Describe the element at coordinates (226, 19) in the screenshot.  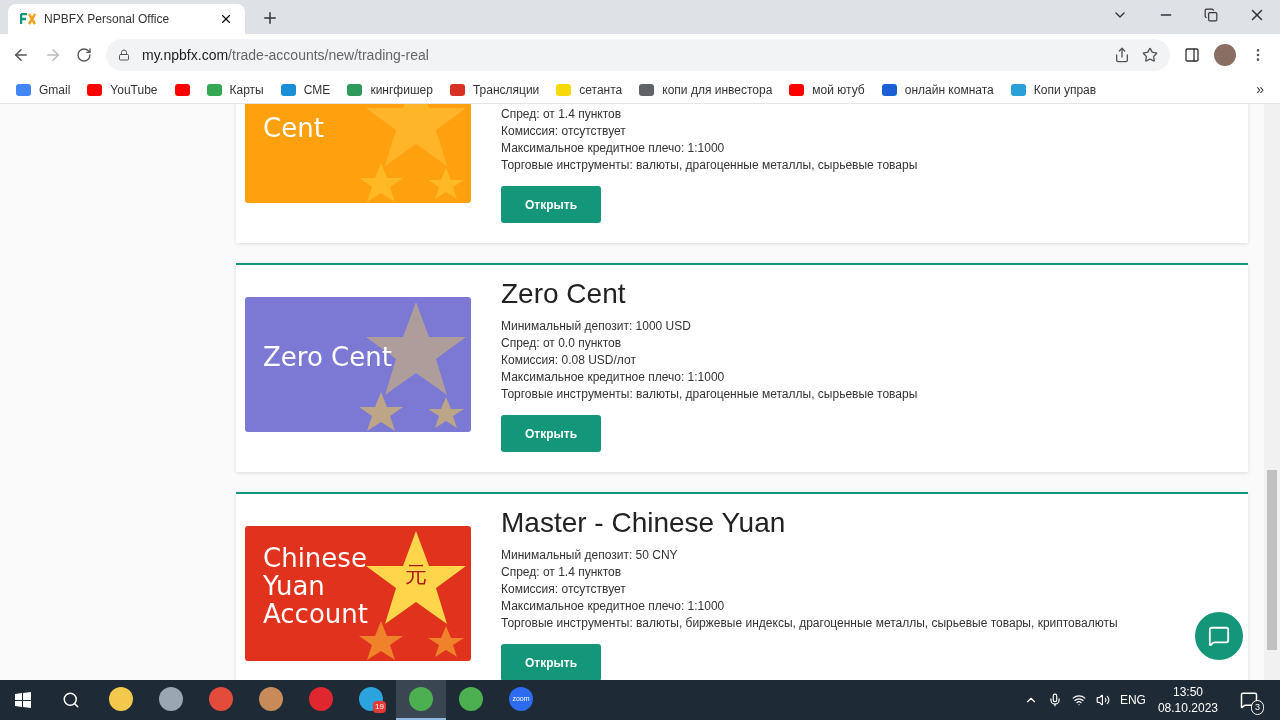
I see `close-icon` at that location.